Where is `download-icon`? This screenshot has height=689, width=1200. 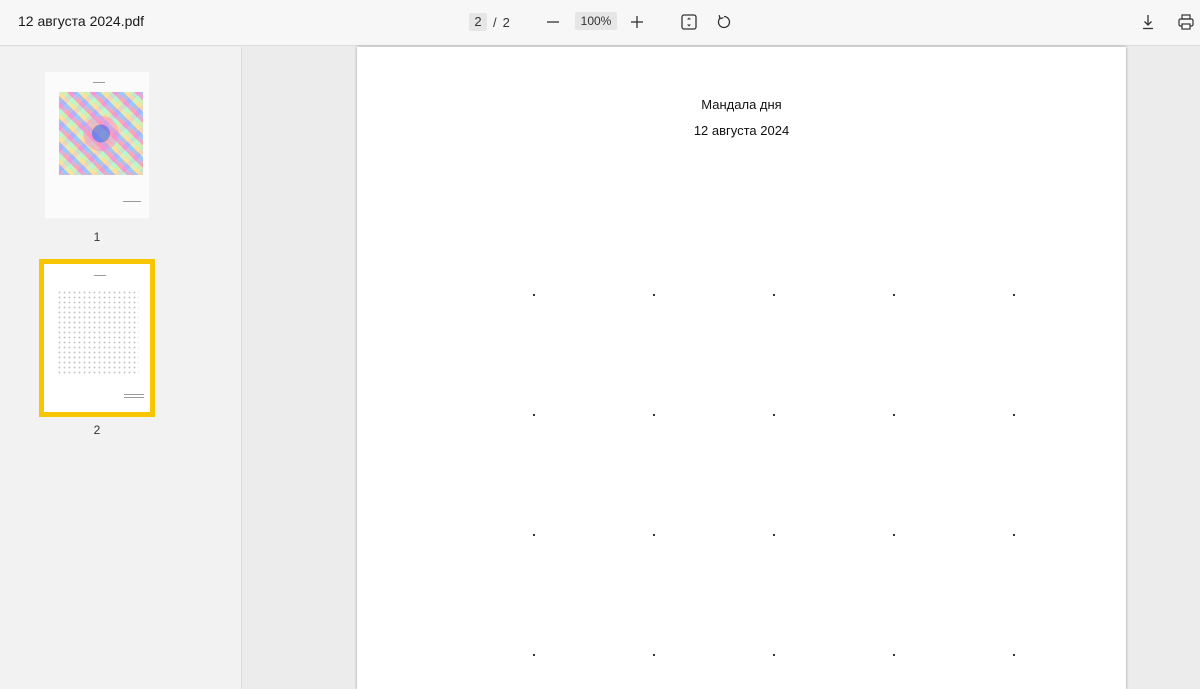
download-icon is located at coordinates (1148, 22).